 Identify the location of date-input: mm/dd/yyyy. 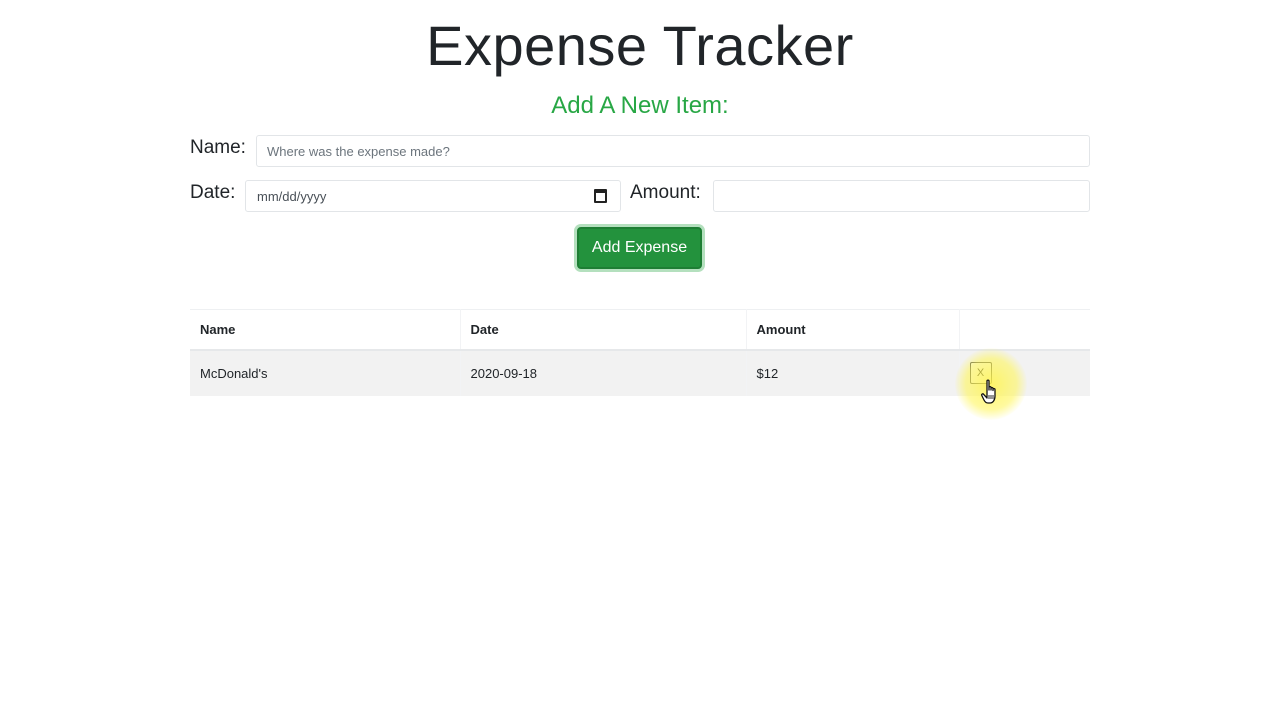
(433, 196).